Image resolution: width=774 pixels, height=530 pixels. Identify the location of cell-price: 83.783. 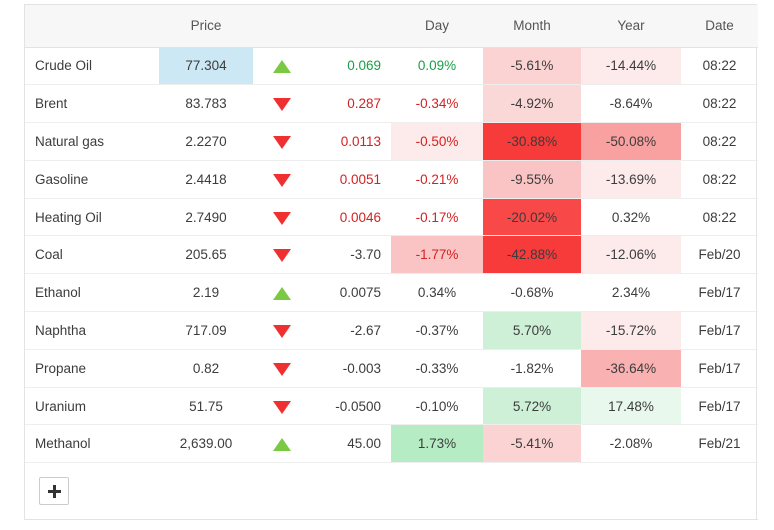
(206, 104).